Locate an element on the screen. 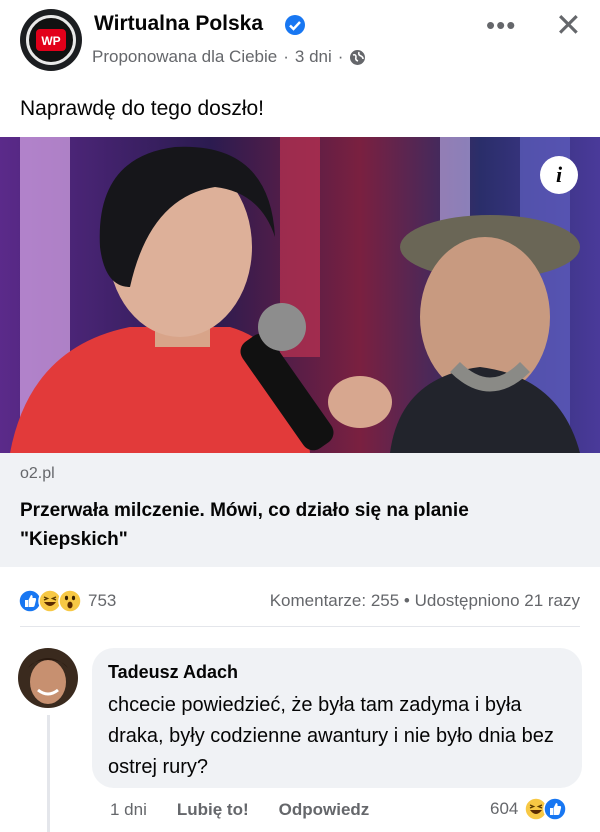 This screenshot has width=600, height=832. comment-actions: 1 dni Lubię to! Odpowiedz is located at coordinates (239, 810).